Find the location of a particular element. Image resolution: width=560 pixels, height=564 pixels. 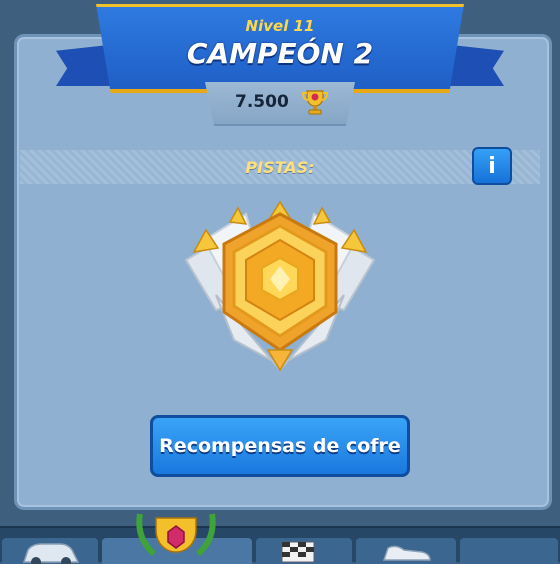

league-title: CAMPEÓN 2 is located at coordinates (280, 53).